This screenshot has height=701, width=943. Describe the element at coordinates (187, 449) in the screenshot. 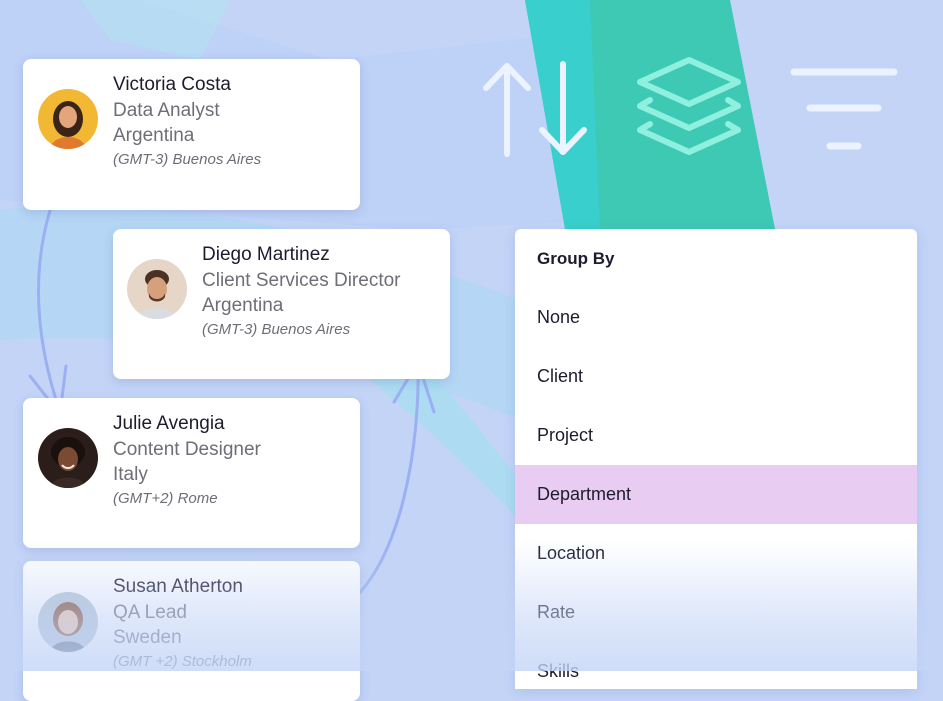

I see `person-role: Content Designer` at that location.